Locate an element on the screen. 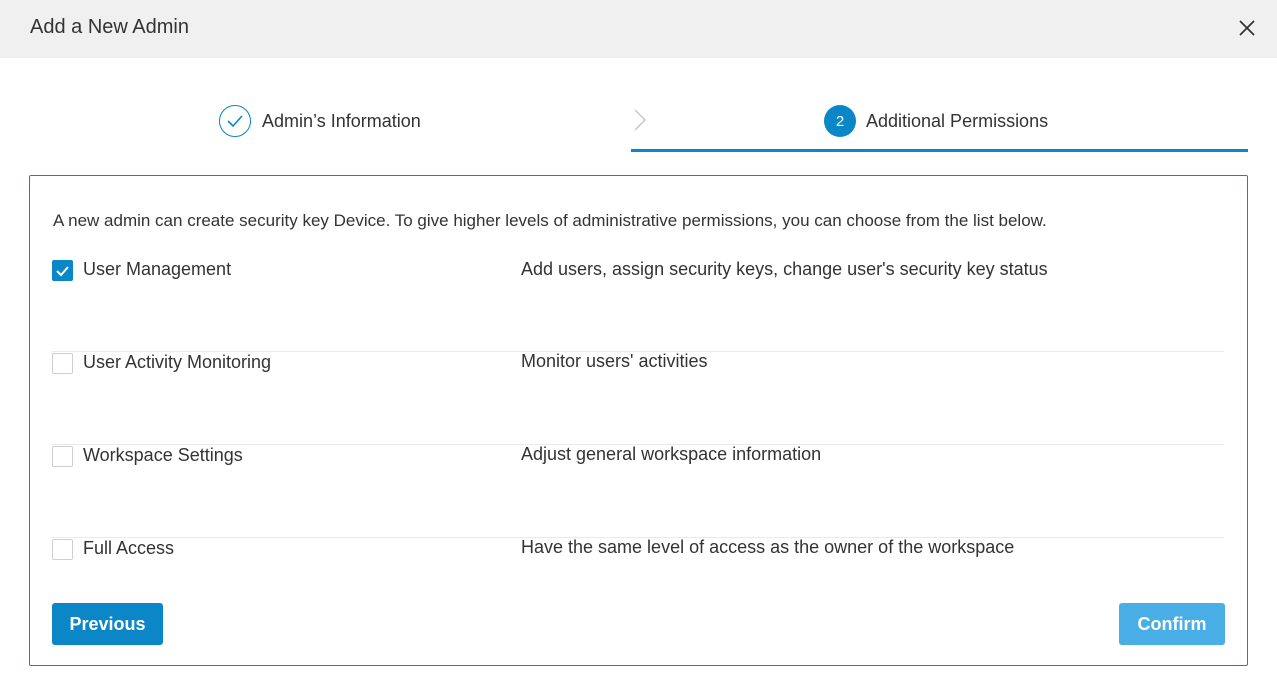 The width and height of the screenshot is (1277, 694). permission-name: User Activity Monitoring is located at coordinates (177, 362).